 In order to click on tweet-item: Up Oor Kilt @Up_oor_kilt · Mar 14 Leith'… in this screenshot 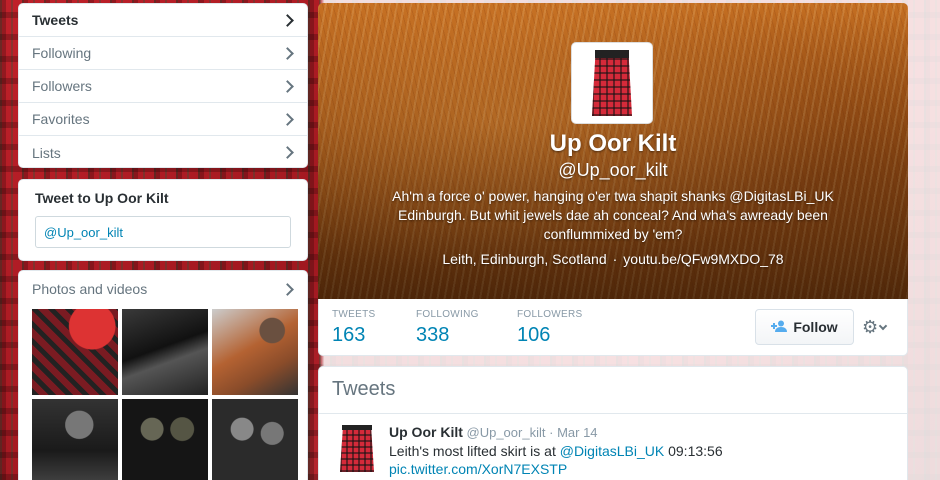, I will do `click(613, 447)`.